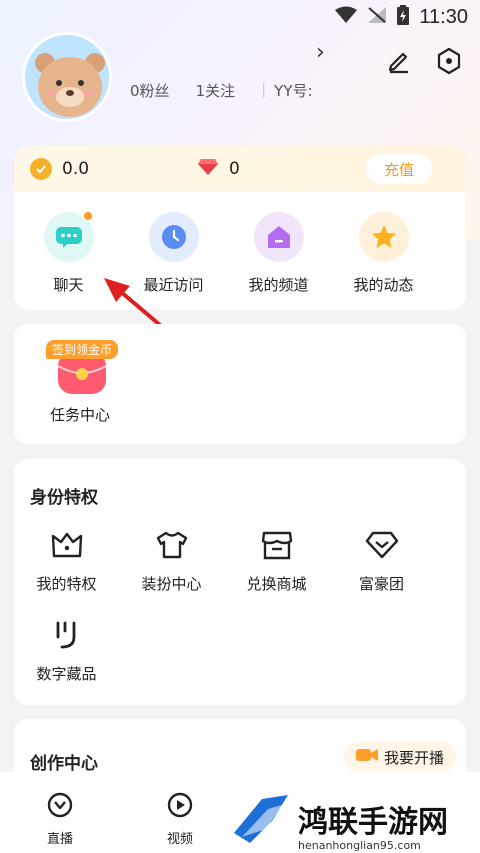 Image resolution: width=480 pixels, height=853 pixels. I want to click on nav-label: 视频, so click(179, 839).